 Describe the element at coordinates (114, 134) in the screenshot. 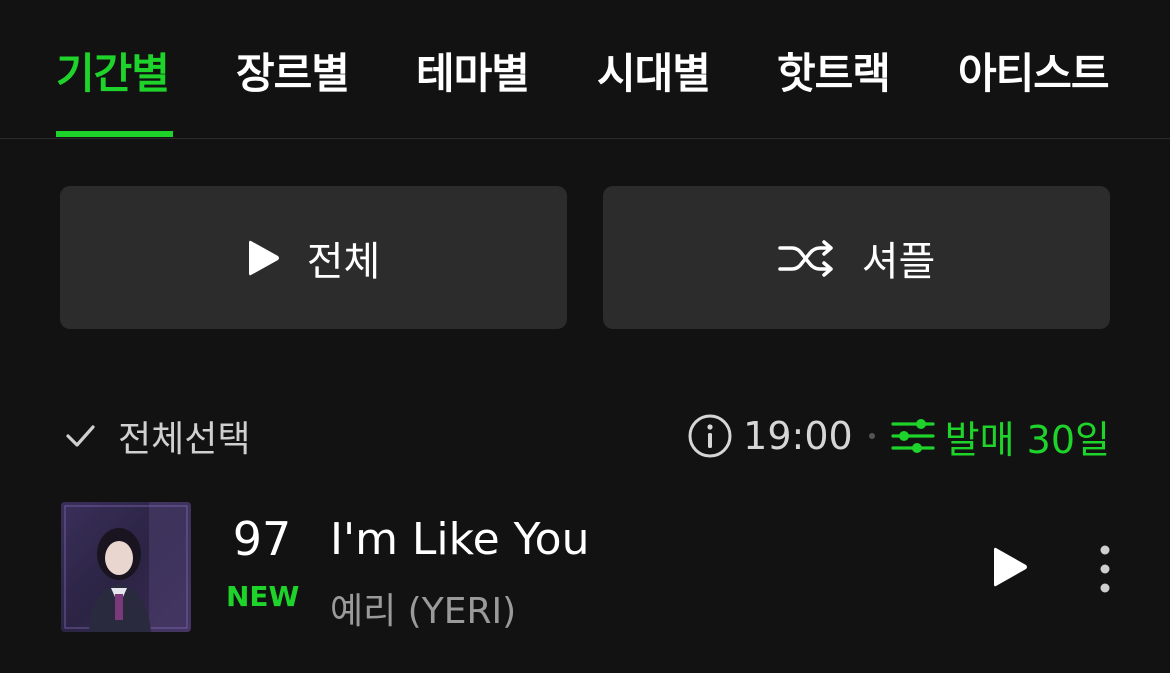

I see `active-tab-indicator` at that location.